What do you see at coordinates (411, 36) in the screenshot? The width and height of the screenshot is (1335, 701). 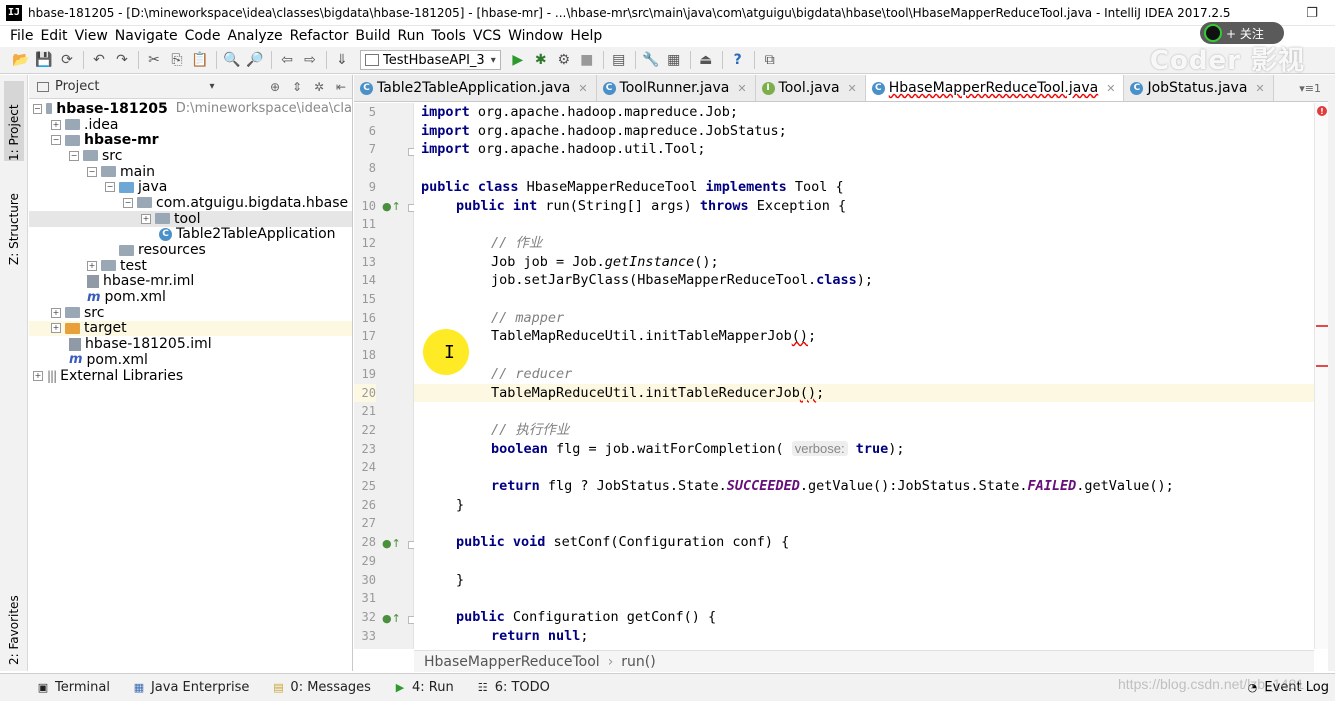 I see `menu-run: Run` at bounding box center [411, 36].